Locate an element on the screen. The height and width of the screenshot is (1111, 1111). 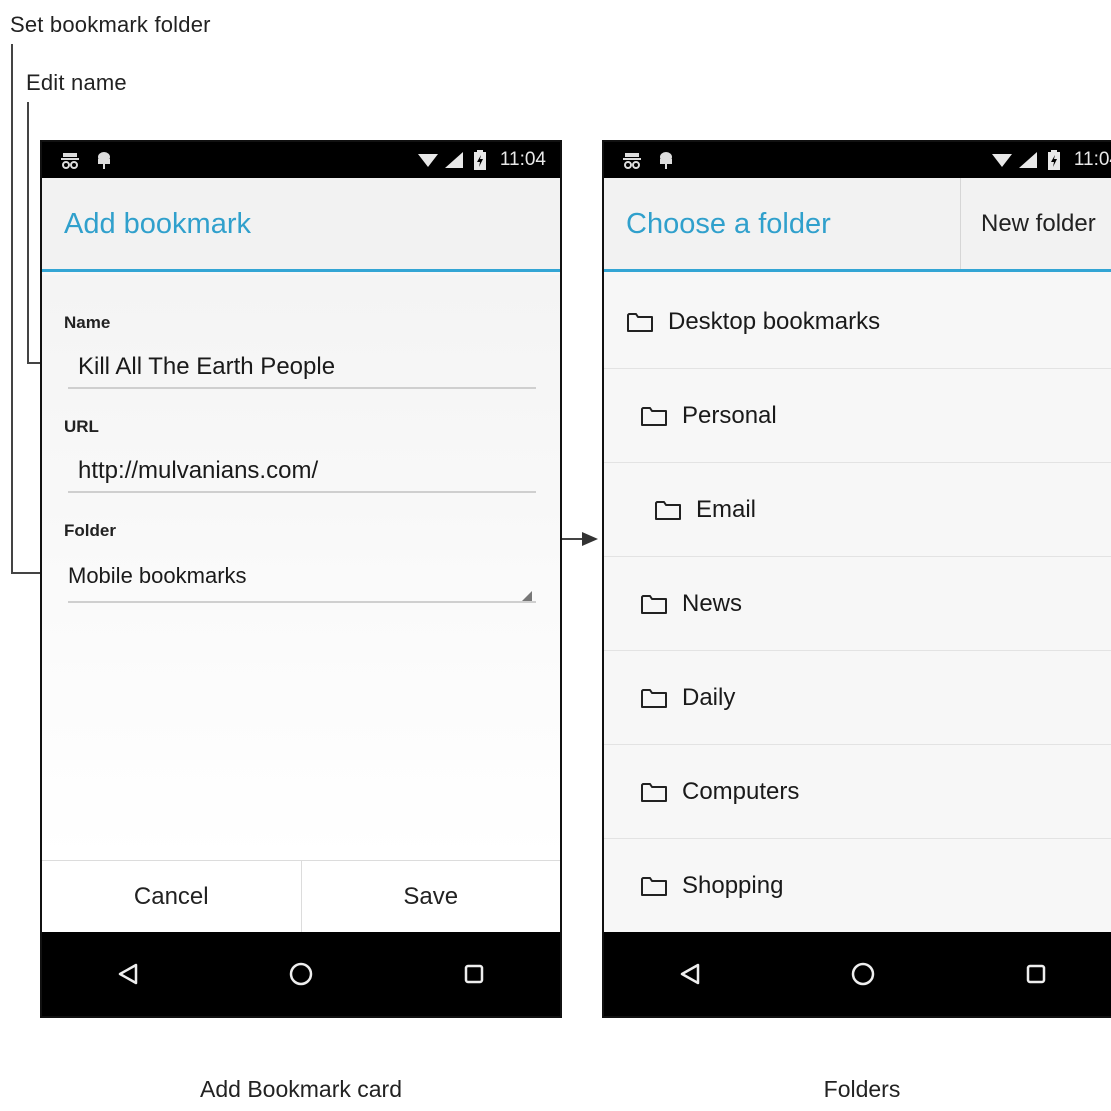
folder-item-label: Desktop bookmarks is located at coordinates (774, 321).